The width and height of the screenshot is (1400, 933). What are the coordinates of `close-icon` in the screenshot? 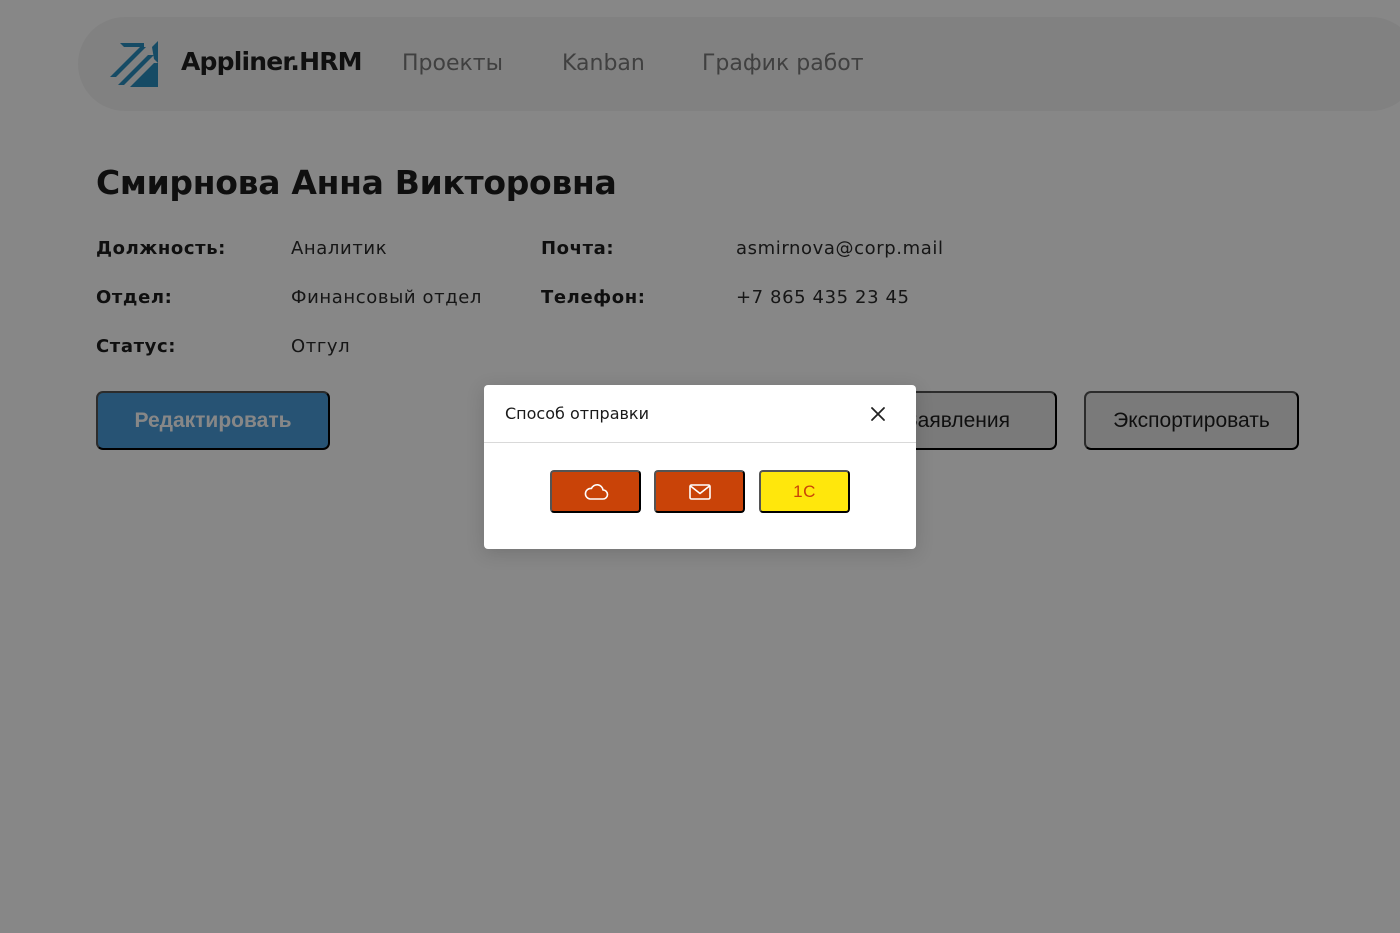 It's located at (878, 414).